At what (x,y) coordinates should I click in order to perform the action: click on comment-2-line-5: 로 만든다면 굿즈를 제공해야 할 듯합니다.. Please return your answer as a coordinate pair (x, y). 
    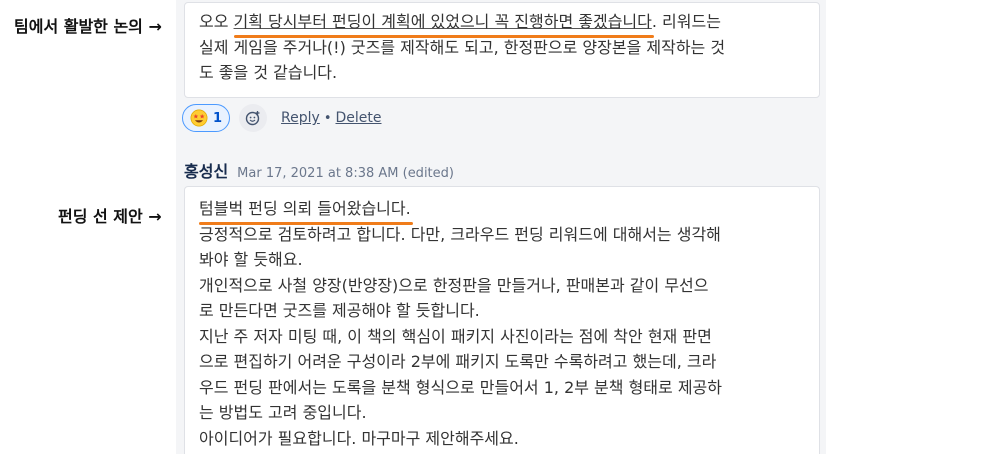
    Looking at the image, I should click on (339, 310).